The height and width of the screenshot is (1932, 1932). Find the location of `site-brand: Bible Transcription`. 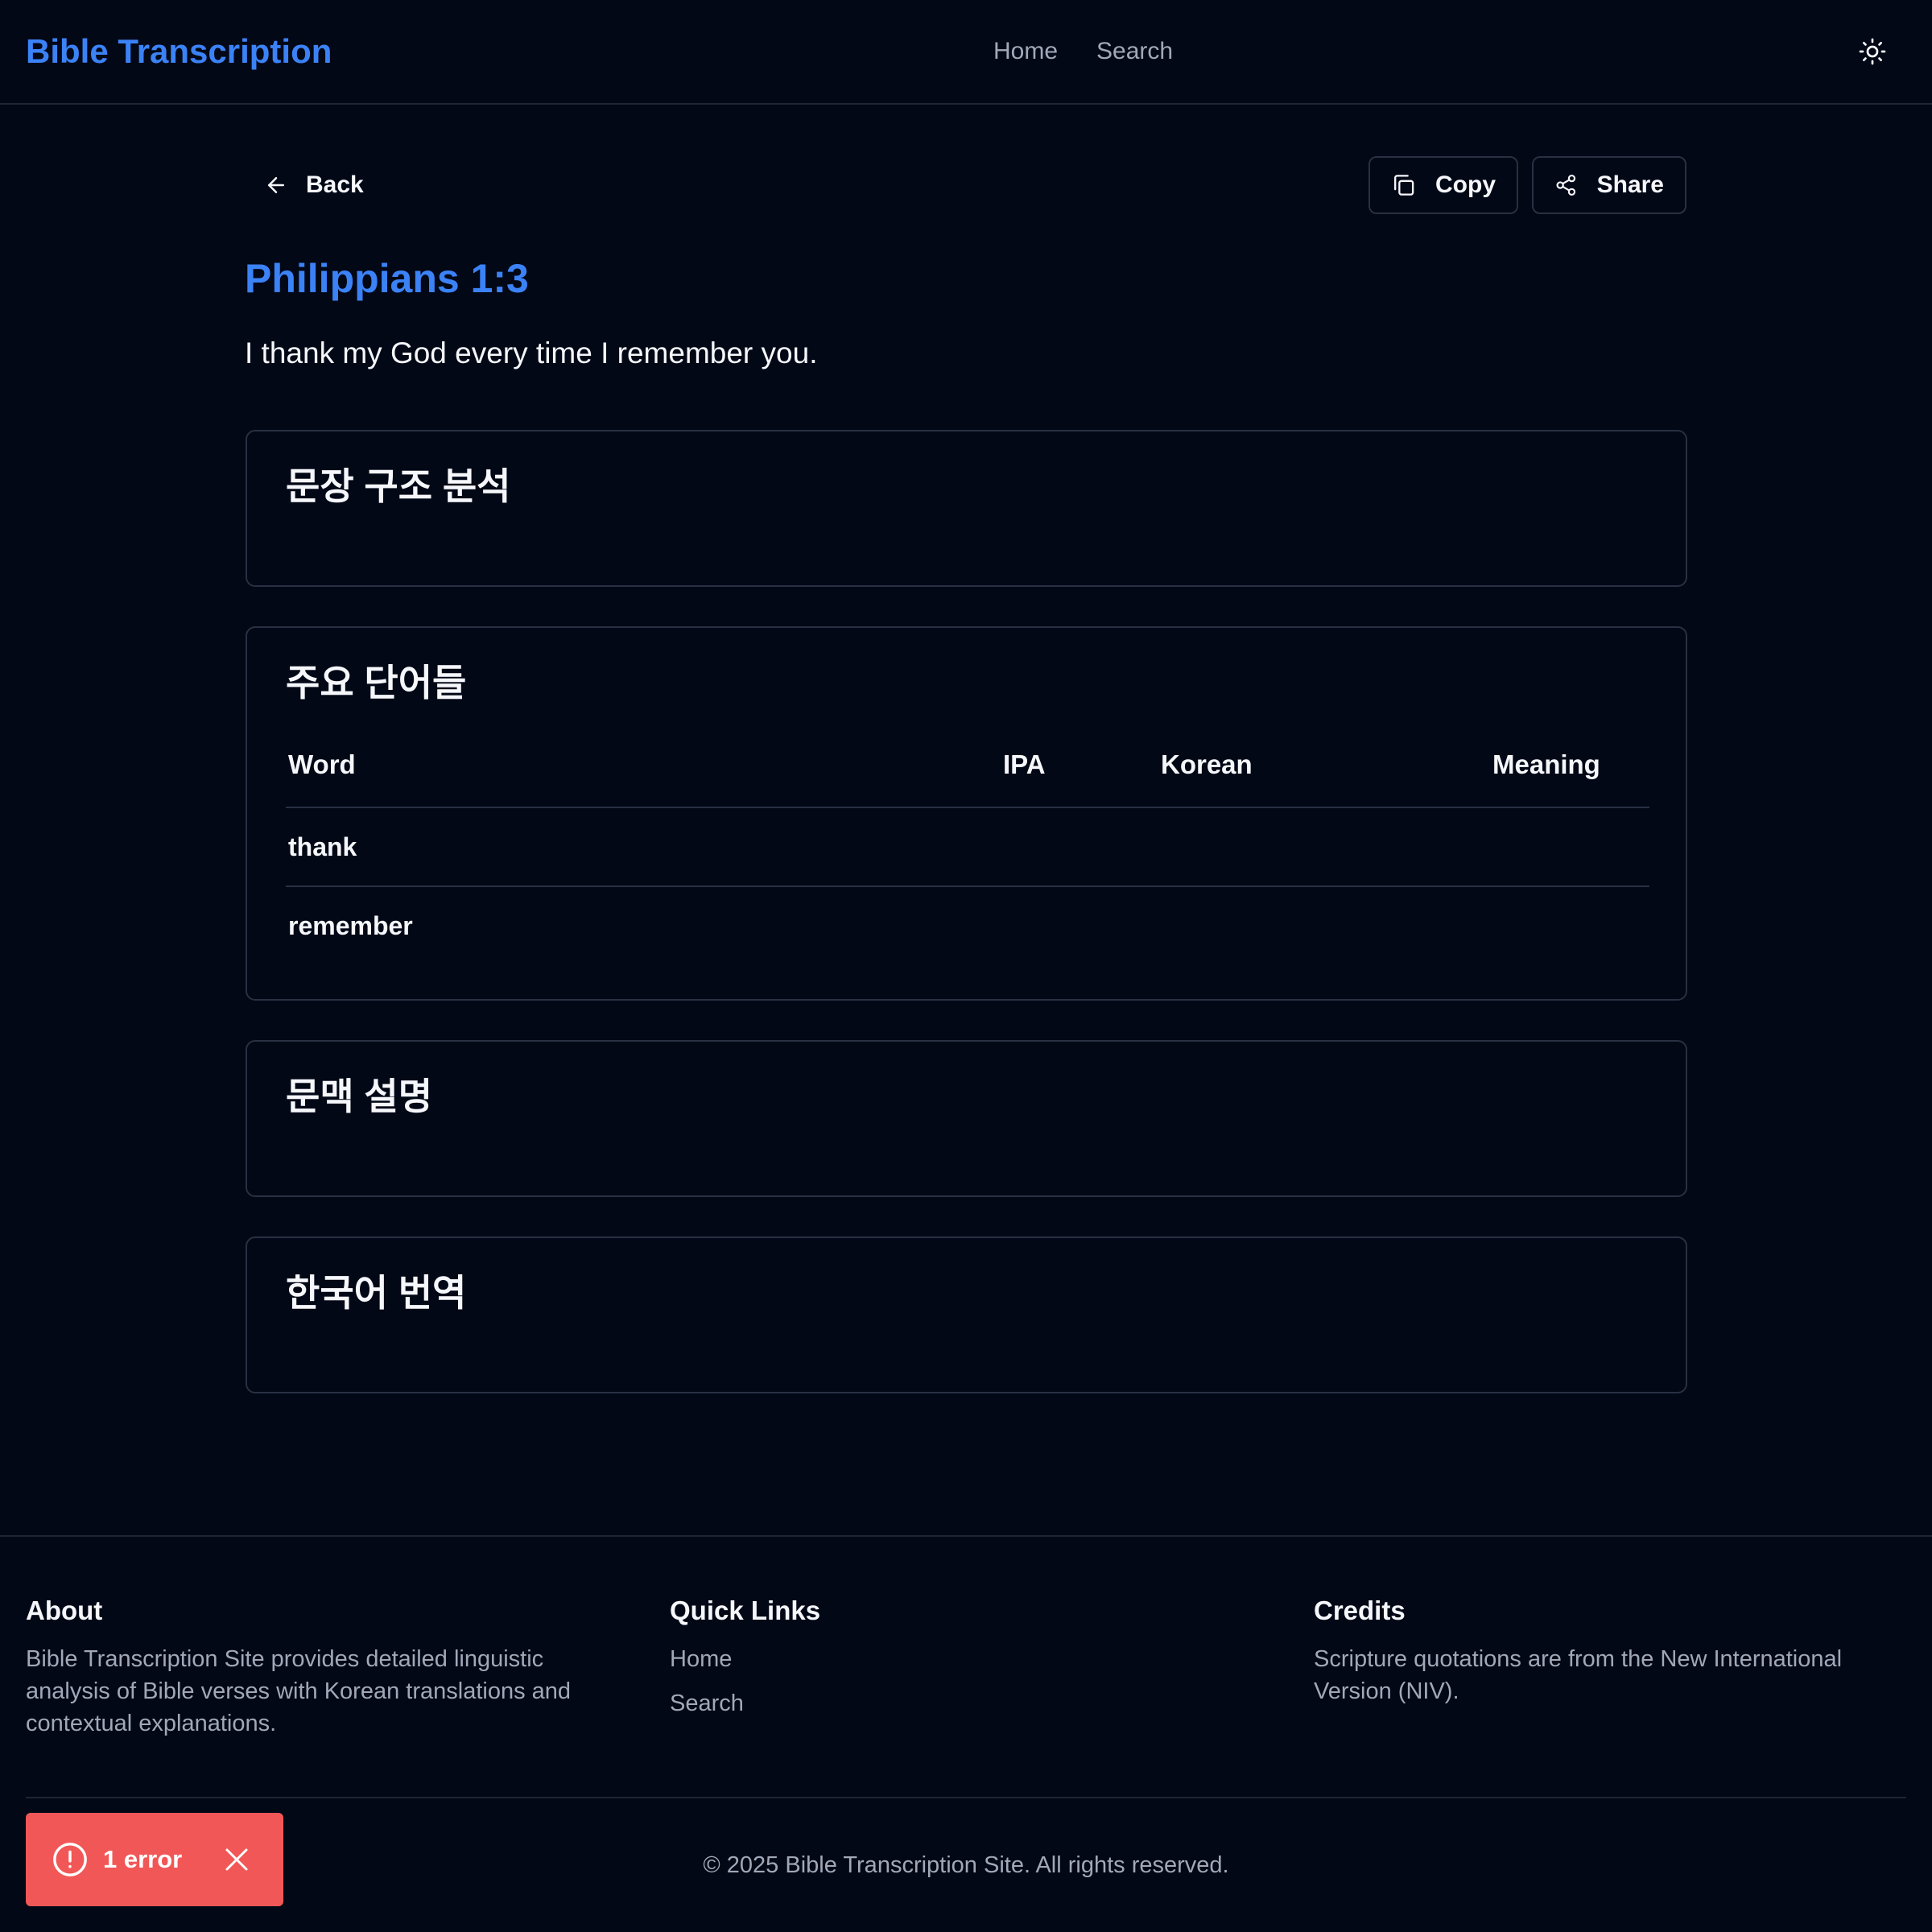

site-brand: Bible Transcription is located at coordinates (179, 51).